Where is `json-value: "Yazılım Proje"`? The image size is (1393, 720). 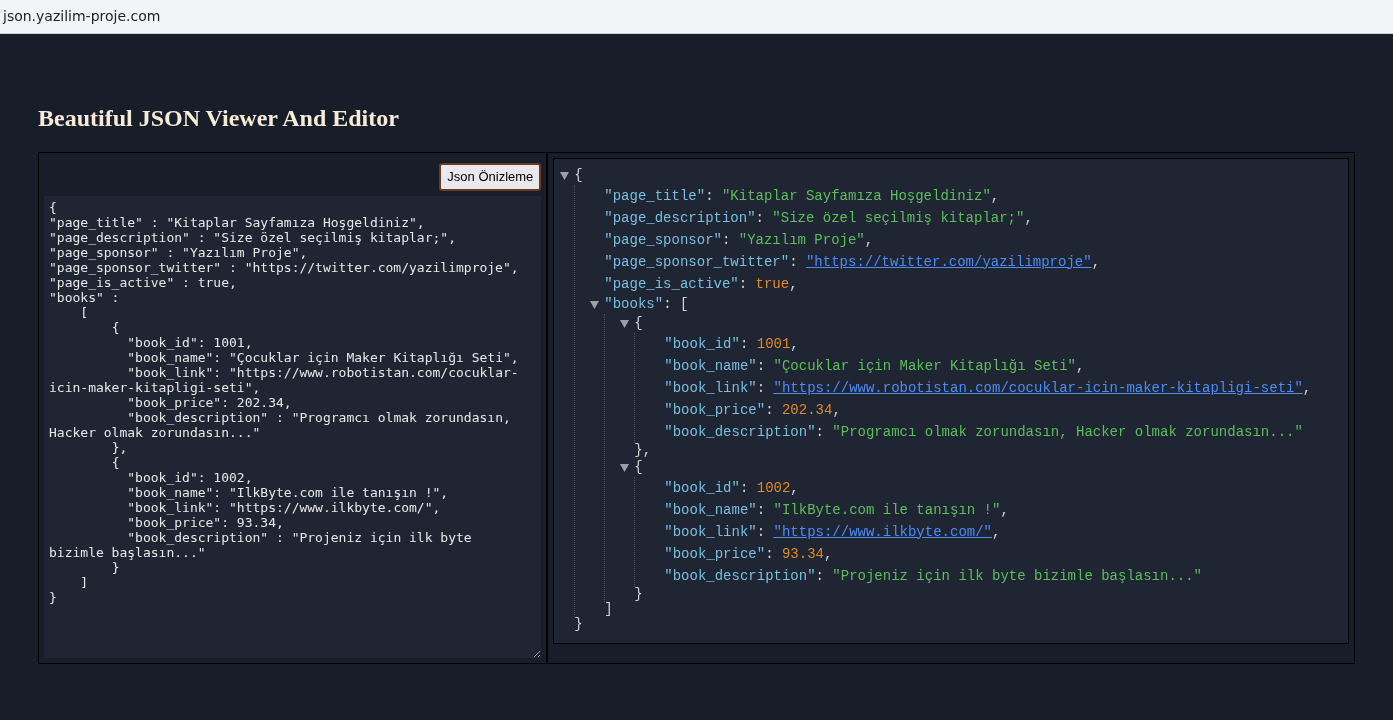 json-value: "Yazılım Proje" is located at coordinates (801, 240).